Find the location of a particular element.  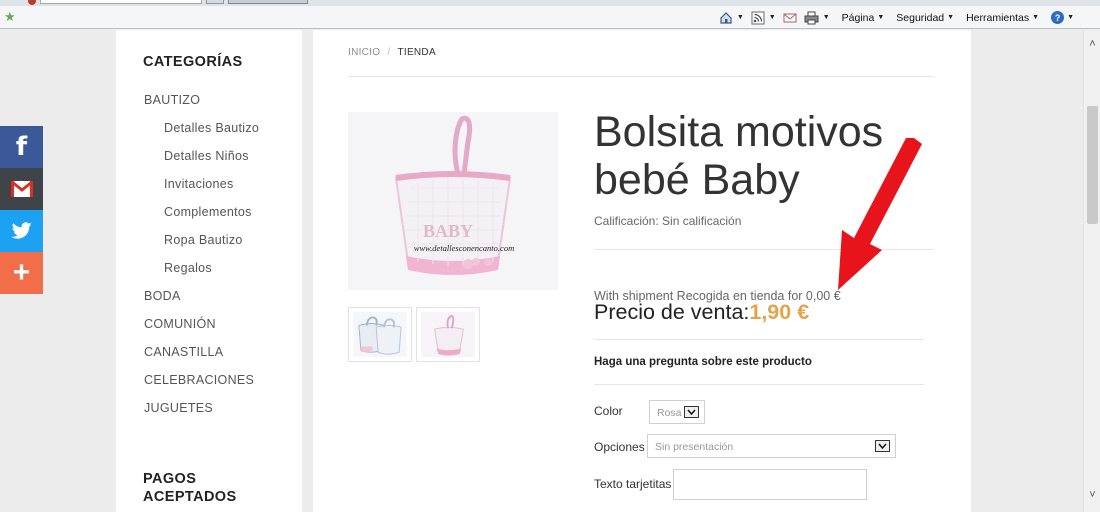

breadcrumb: INICIO / TIENDA is located at coordinates (392, 52).